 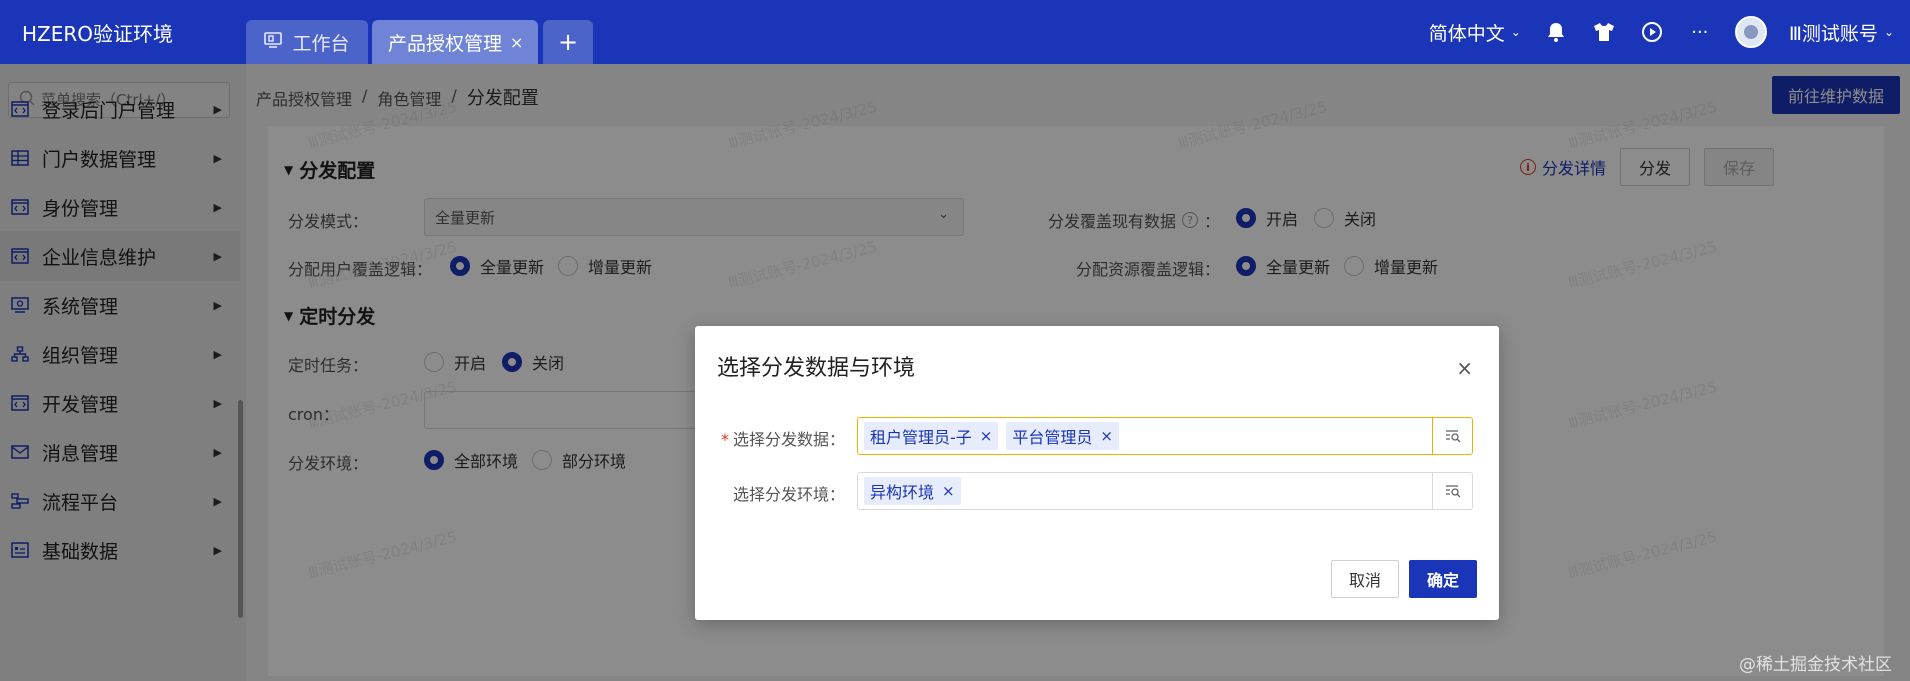 What do you see at coordinates (921, 437) in the screenshot?
I see `tag-label: 租户管理员-子` at bounding box center [921, 437].